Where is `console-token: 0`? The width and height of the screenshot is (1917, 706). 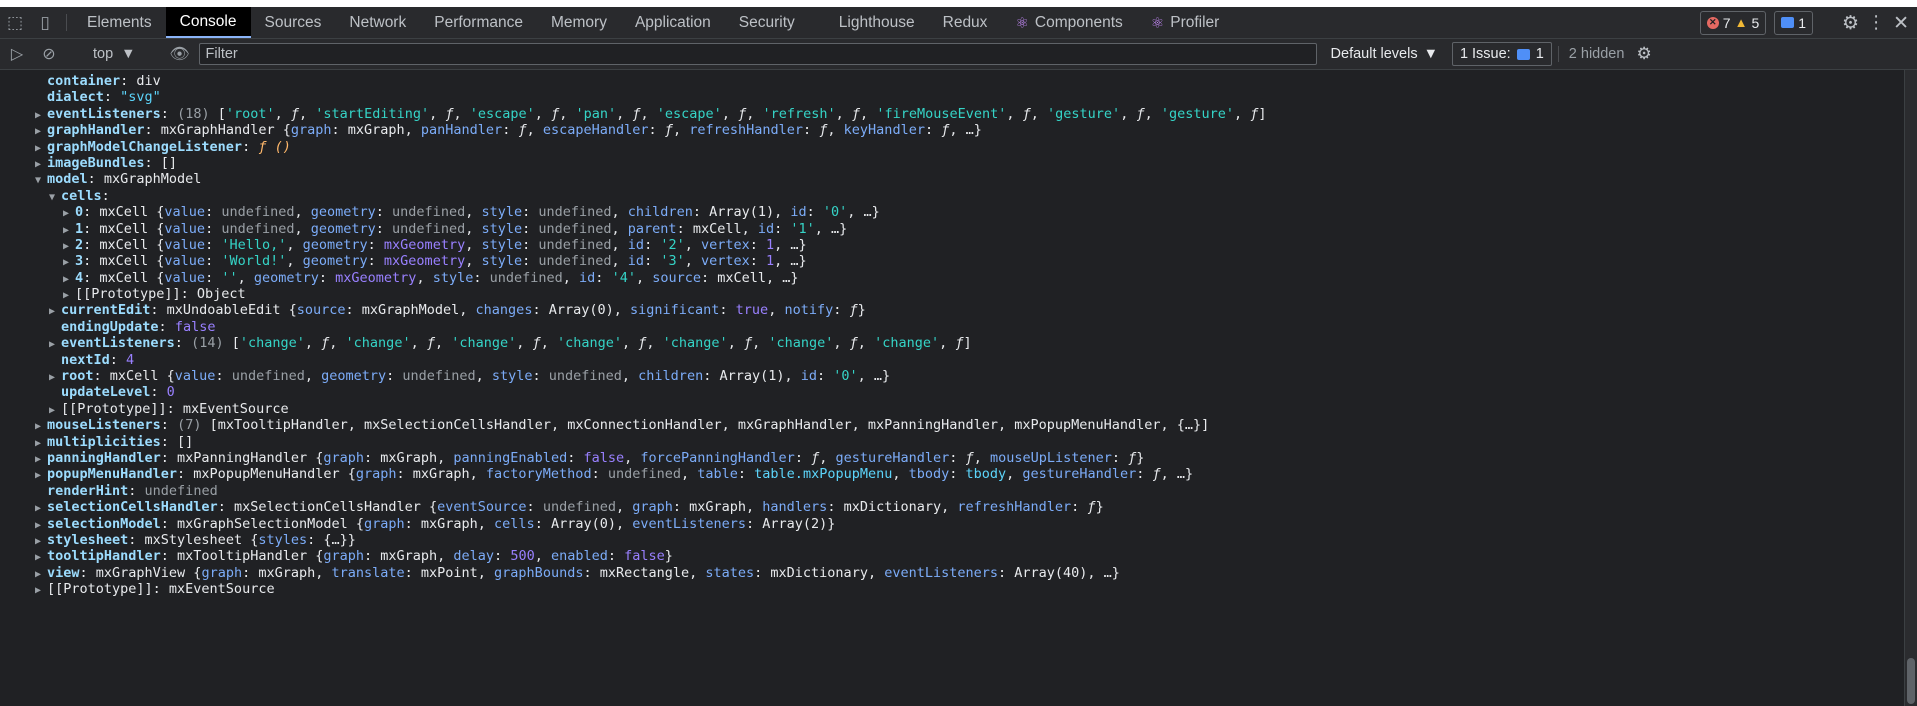
console-token: 0 is located at coordinates (79, 212).